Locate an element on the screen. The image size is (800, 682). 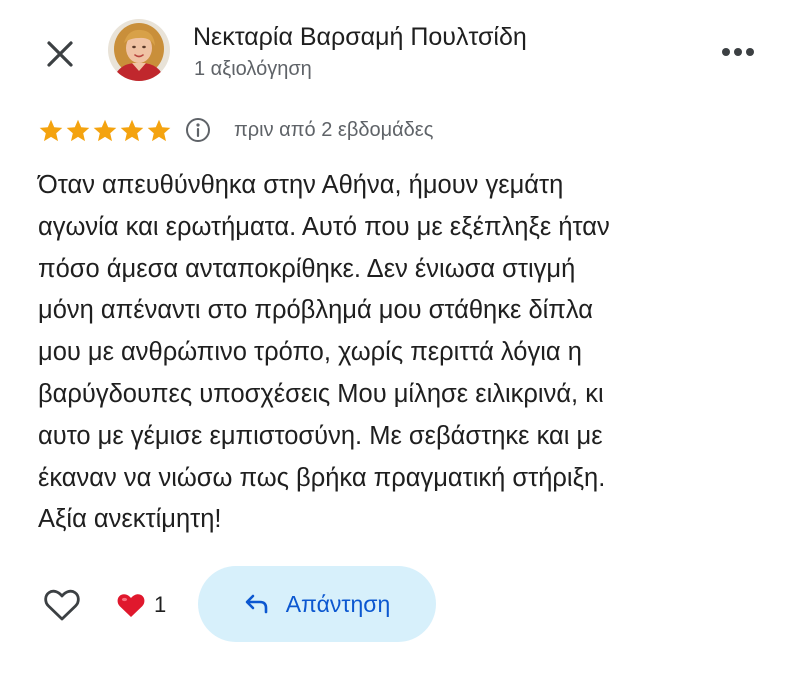
star-rating is located at coordinates (105, 130).